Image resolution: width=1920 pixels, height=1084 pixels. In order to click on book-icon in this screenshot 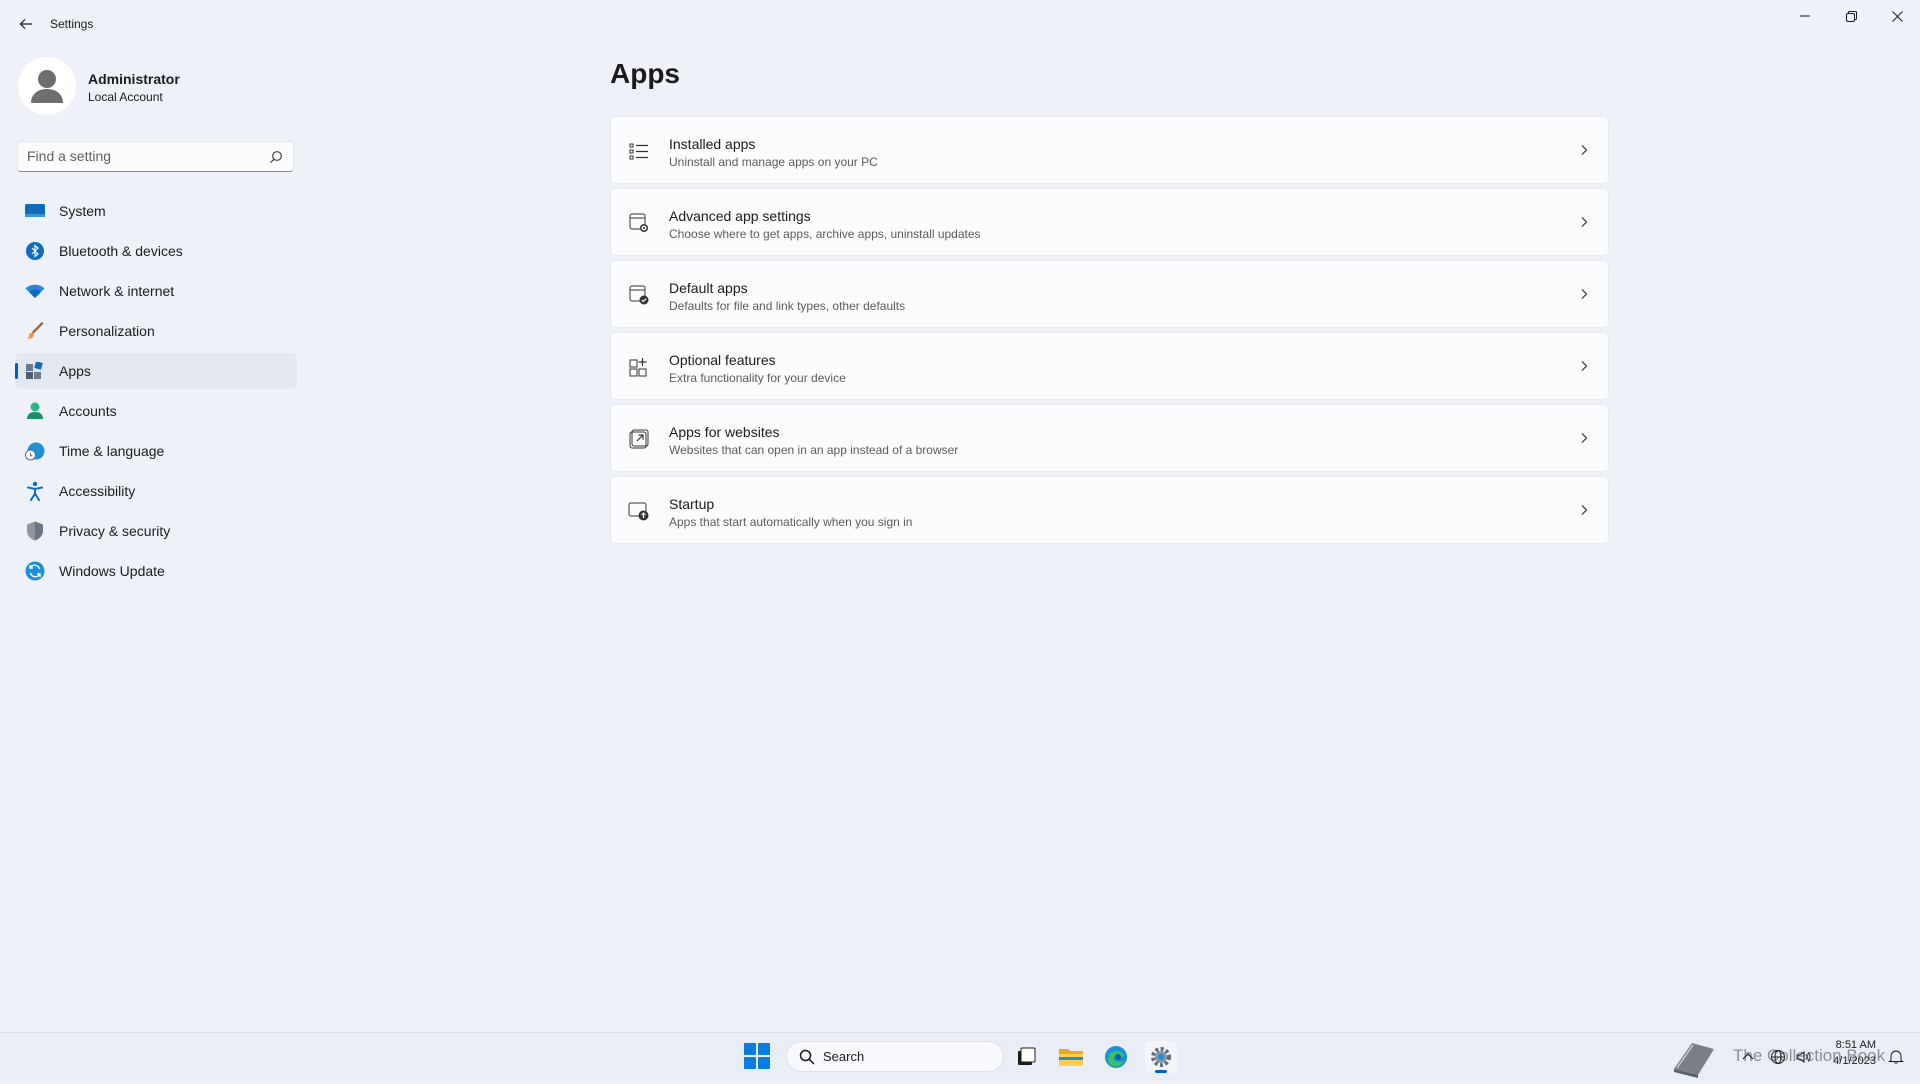, I will do `click(1694, 1060)`.